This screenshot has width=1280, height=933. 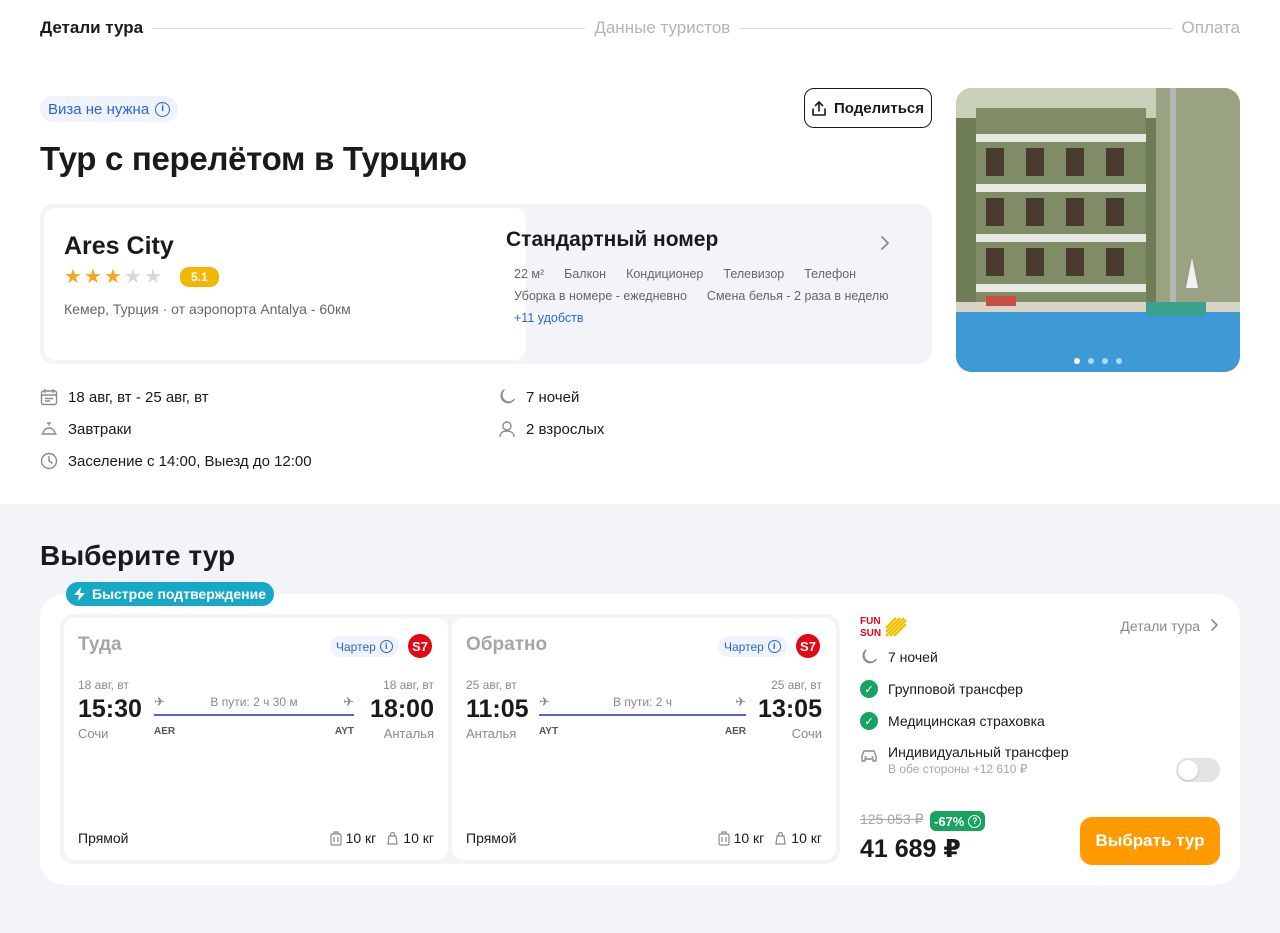 What do you see at coordinates (665, 274) in the screenshot?
I see `amenity: Кондиционер` at bounding box center [665, 274].